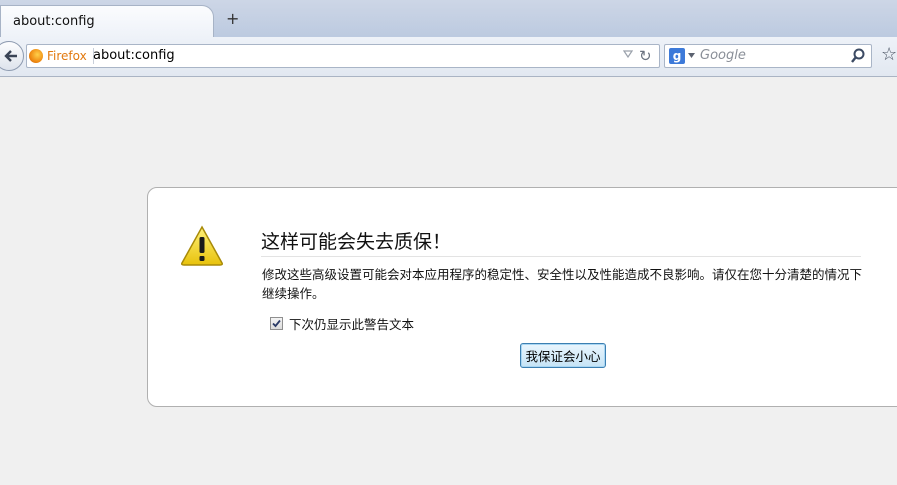  What do you see at coordinates (723, 55) in the screenshot?
I see `search-input: Google` at bounding box center [723, 55].